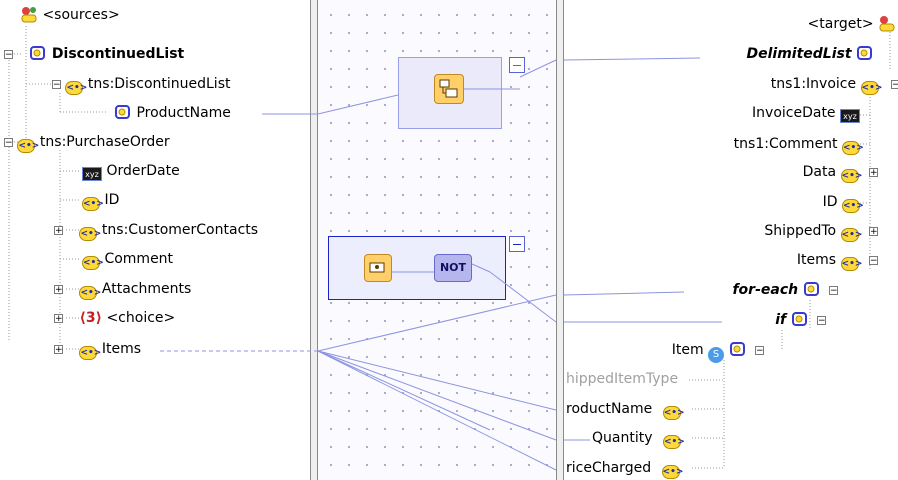  I want to click on target-label: <target>, so click(840, 24).